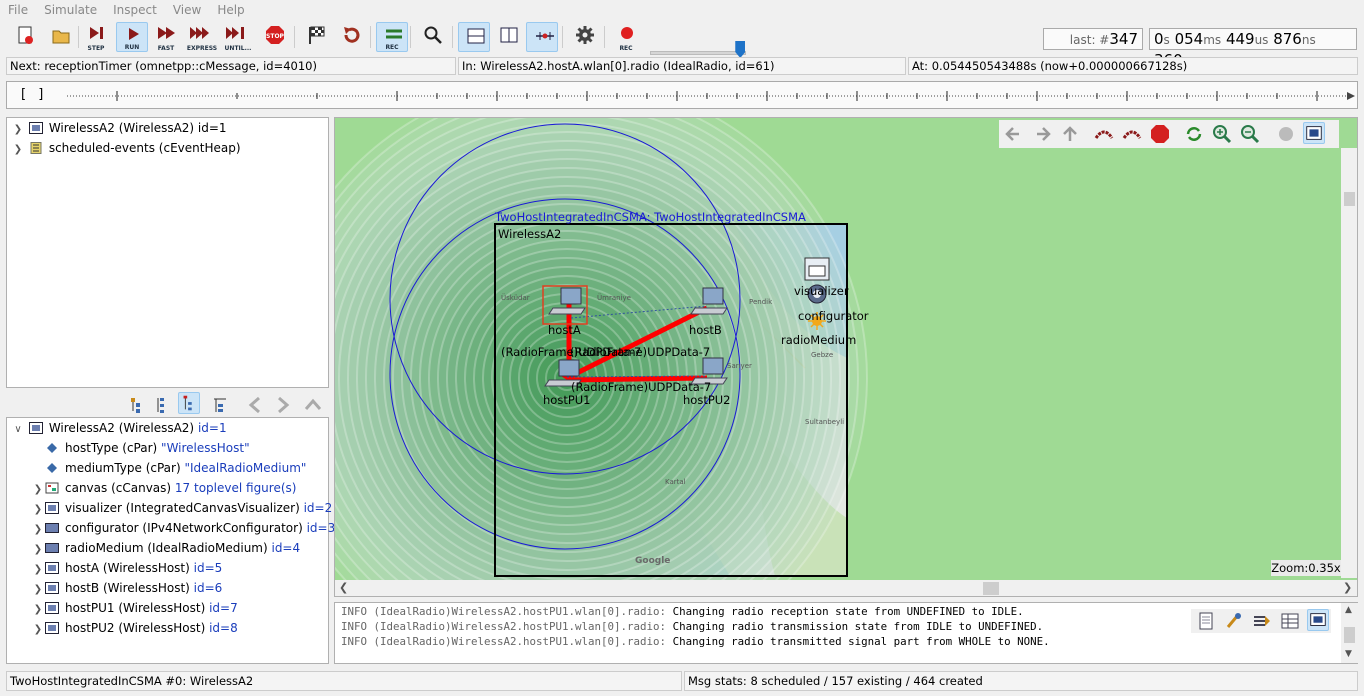 The height and width of the screenshot is (696, 1364). What do you see at coordinates (235, 488) in the screenshot?
I see `inspector-row-value: 17 toplevel figure(s)` at bounding box center [235, 488].